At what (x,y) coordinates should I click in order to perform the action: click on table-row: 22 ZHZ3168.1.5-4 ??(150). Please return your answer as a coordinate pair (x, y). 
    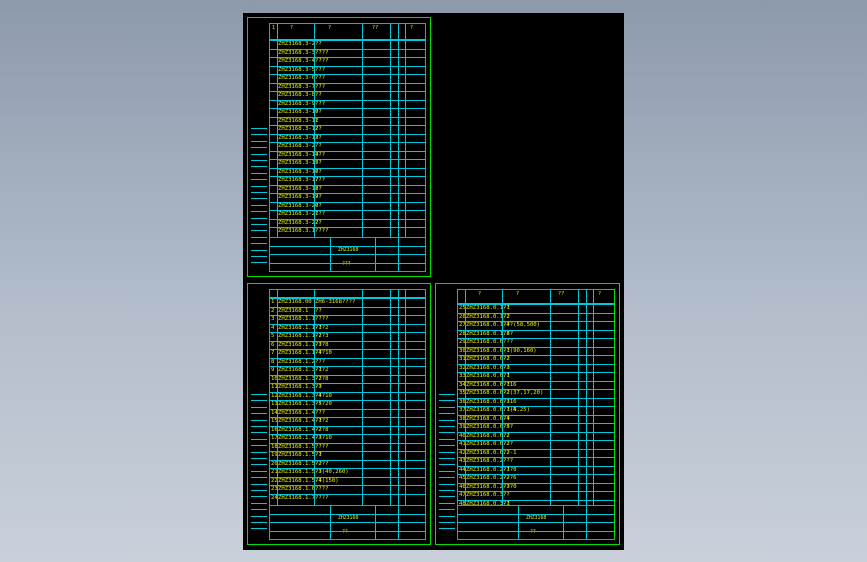
    Looking at the image, I should click on (347, 480).